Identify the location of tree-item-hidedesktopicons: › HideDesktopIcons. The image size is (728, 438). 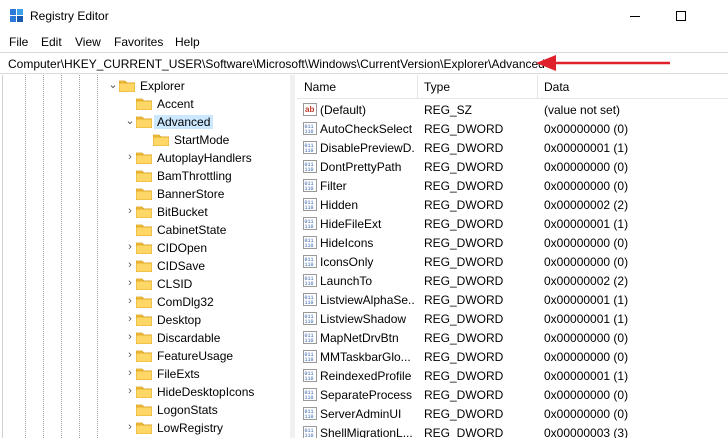
(147, 392).